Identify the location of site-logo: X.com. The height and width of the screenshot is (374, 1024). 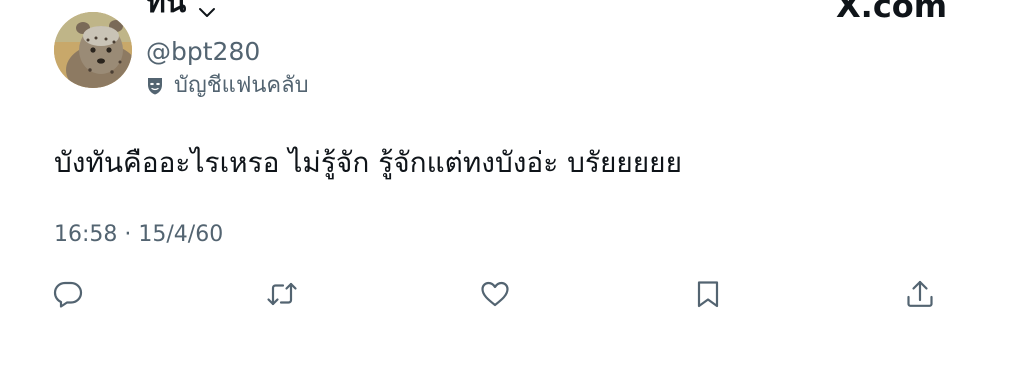
(892, 12).